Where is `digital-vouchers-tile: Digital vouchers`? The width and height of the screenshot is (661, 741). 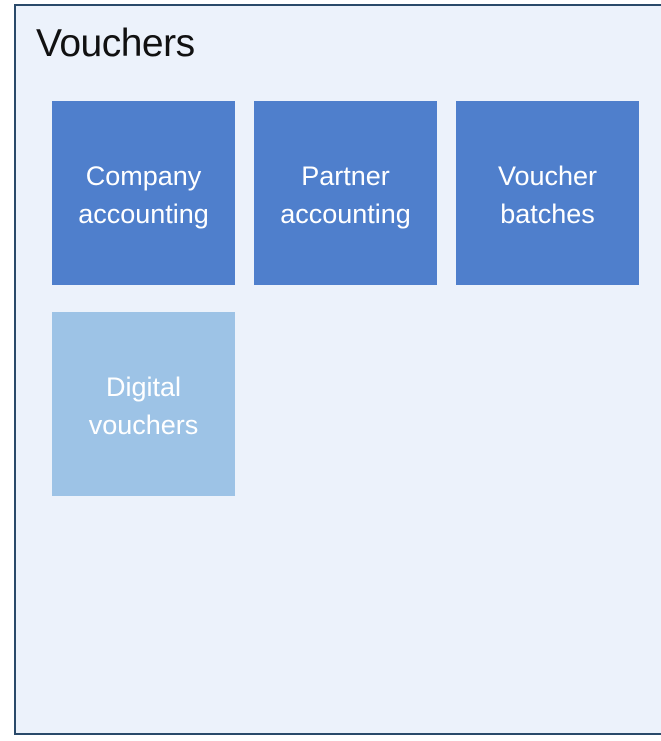
digital-vouchers-tile: Digital vouchers is located at coordinates (143, 404).